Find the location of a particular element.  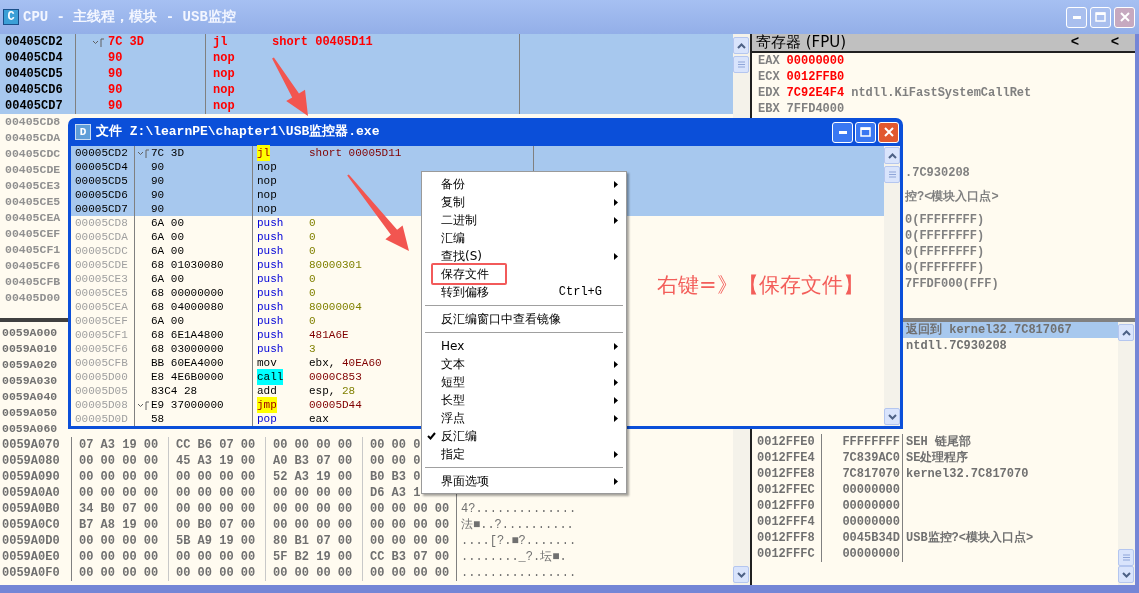

mnemonic-cell-text: pop is located at coordinates (267, 419).